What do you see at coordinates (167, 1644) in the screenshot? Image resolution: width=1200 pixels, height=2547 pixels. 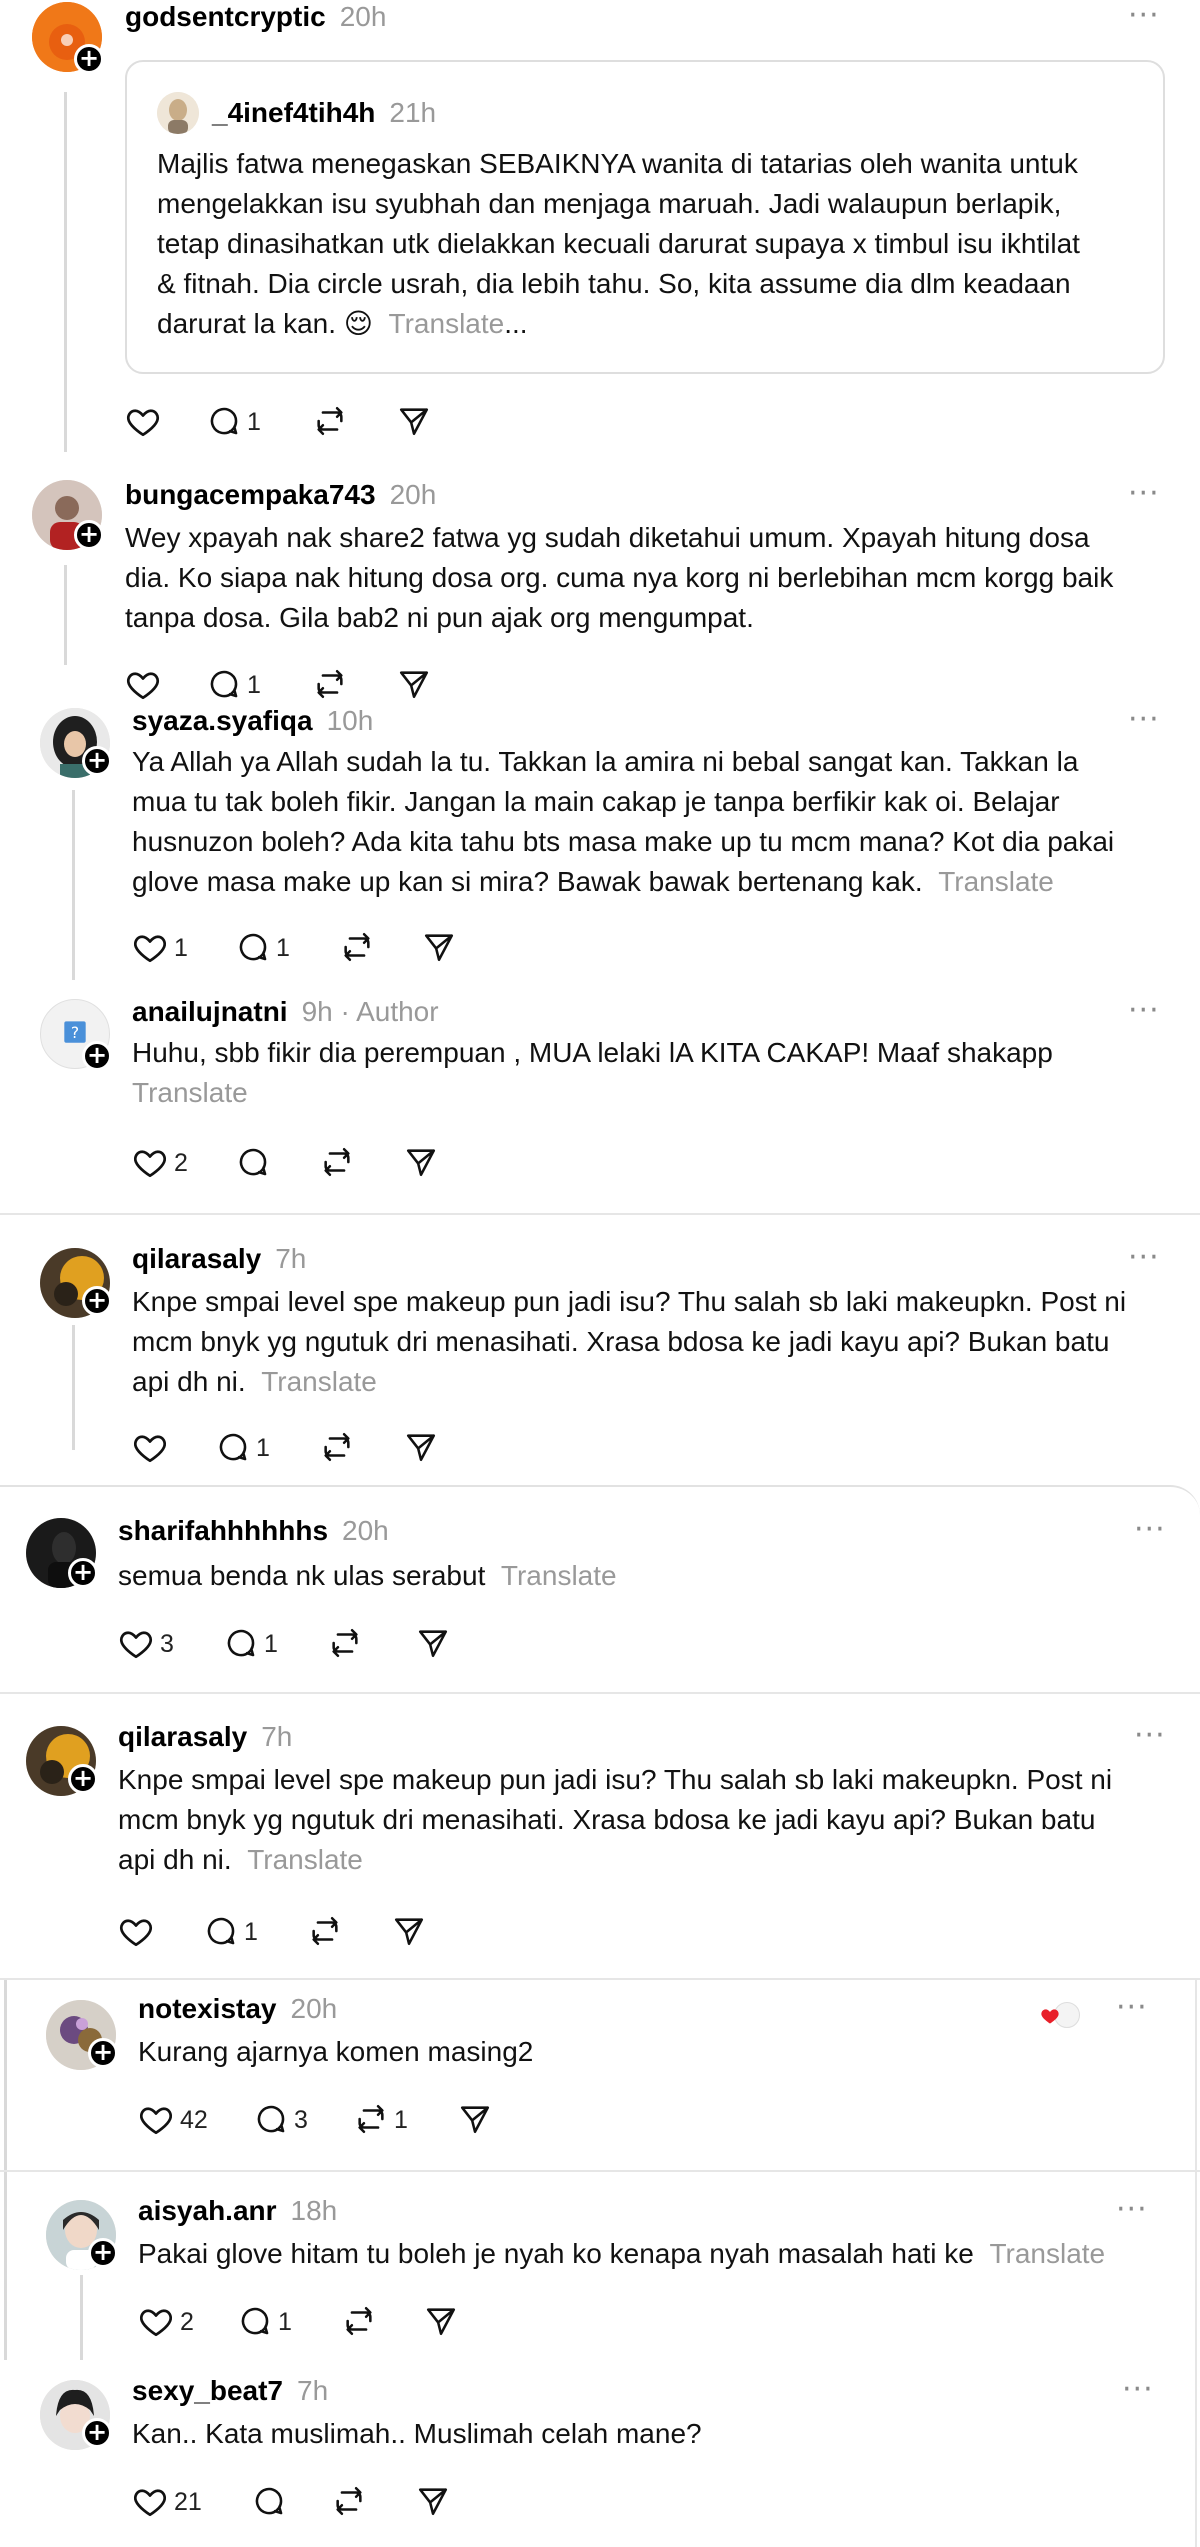 I see `like-count: 3` at bounding box center [167, 1644].